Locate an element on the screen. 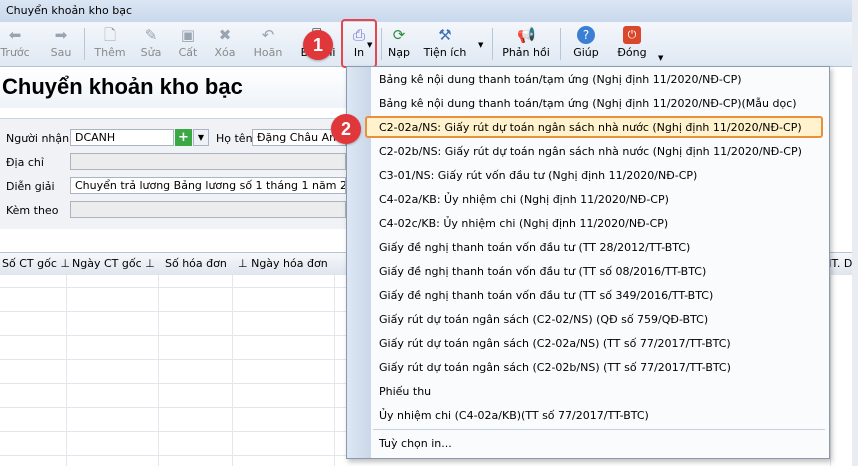  recipient-label: Người nhận is located at coordinates (38, 138).